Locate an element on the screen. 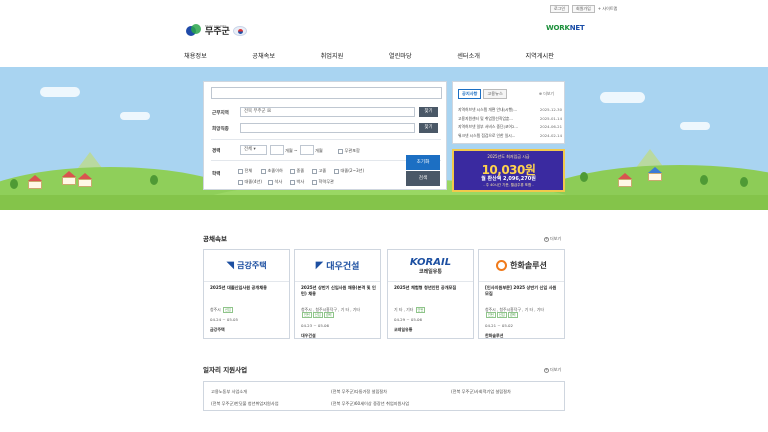 The height and width of the screenshot is (432, 768). sitemap-link: + 사이트맵 is located at coordinates (607, 9).